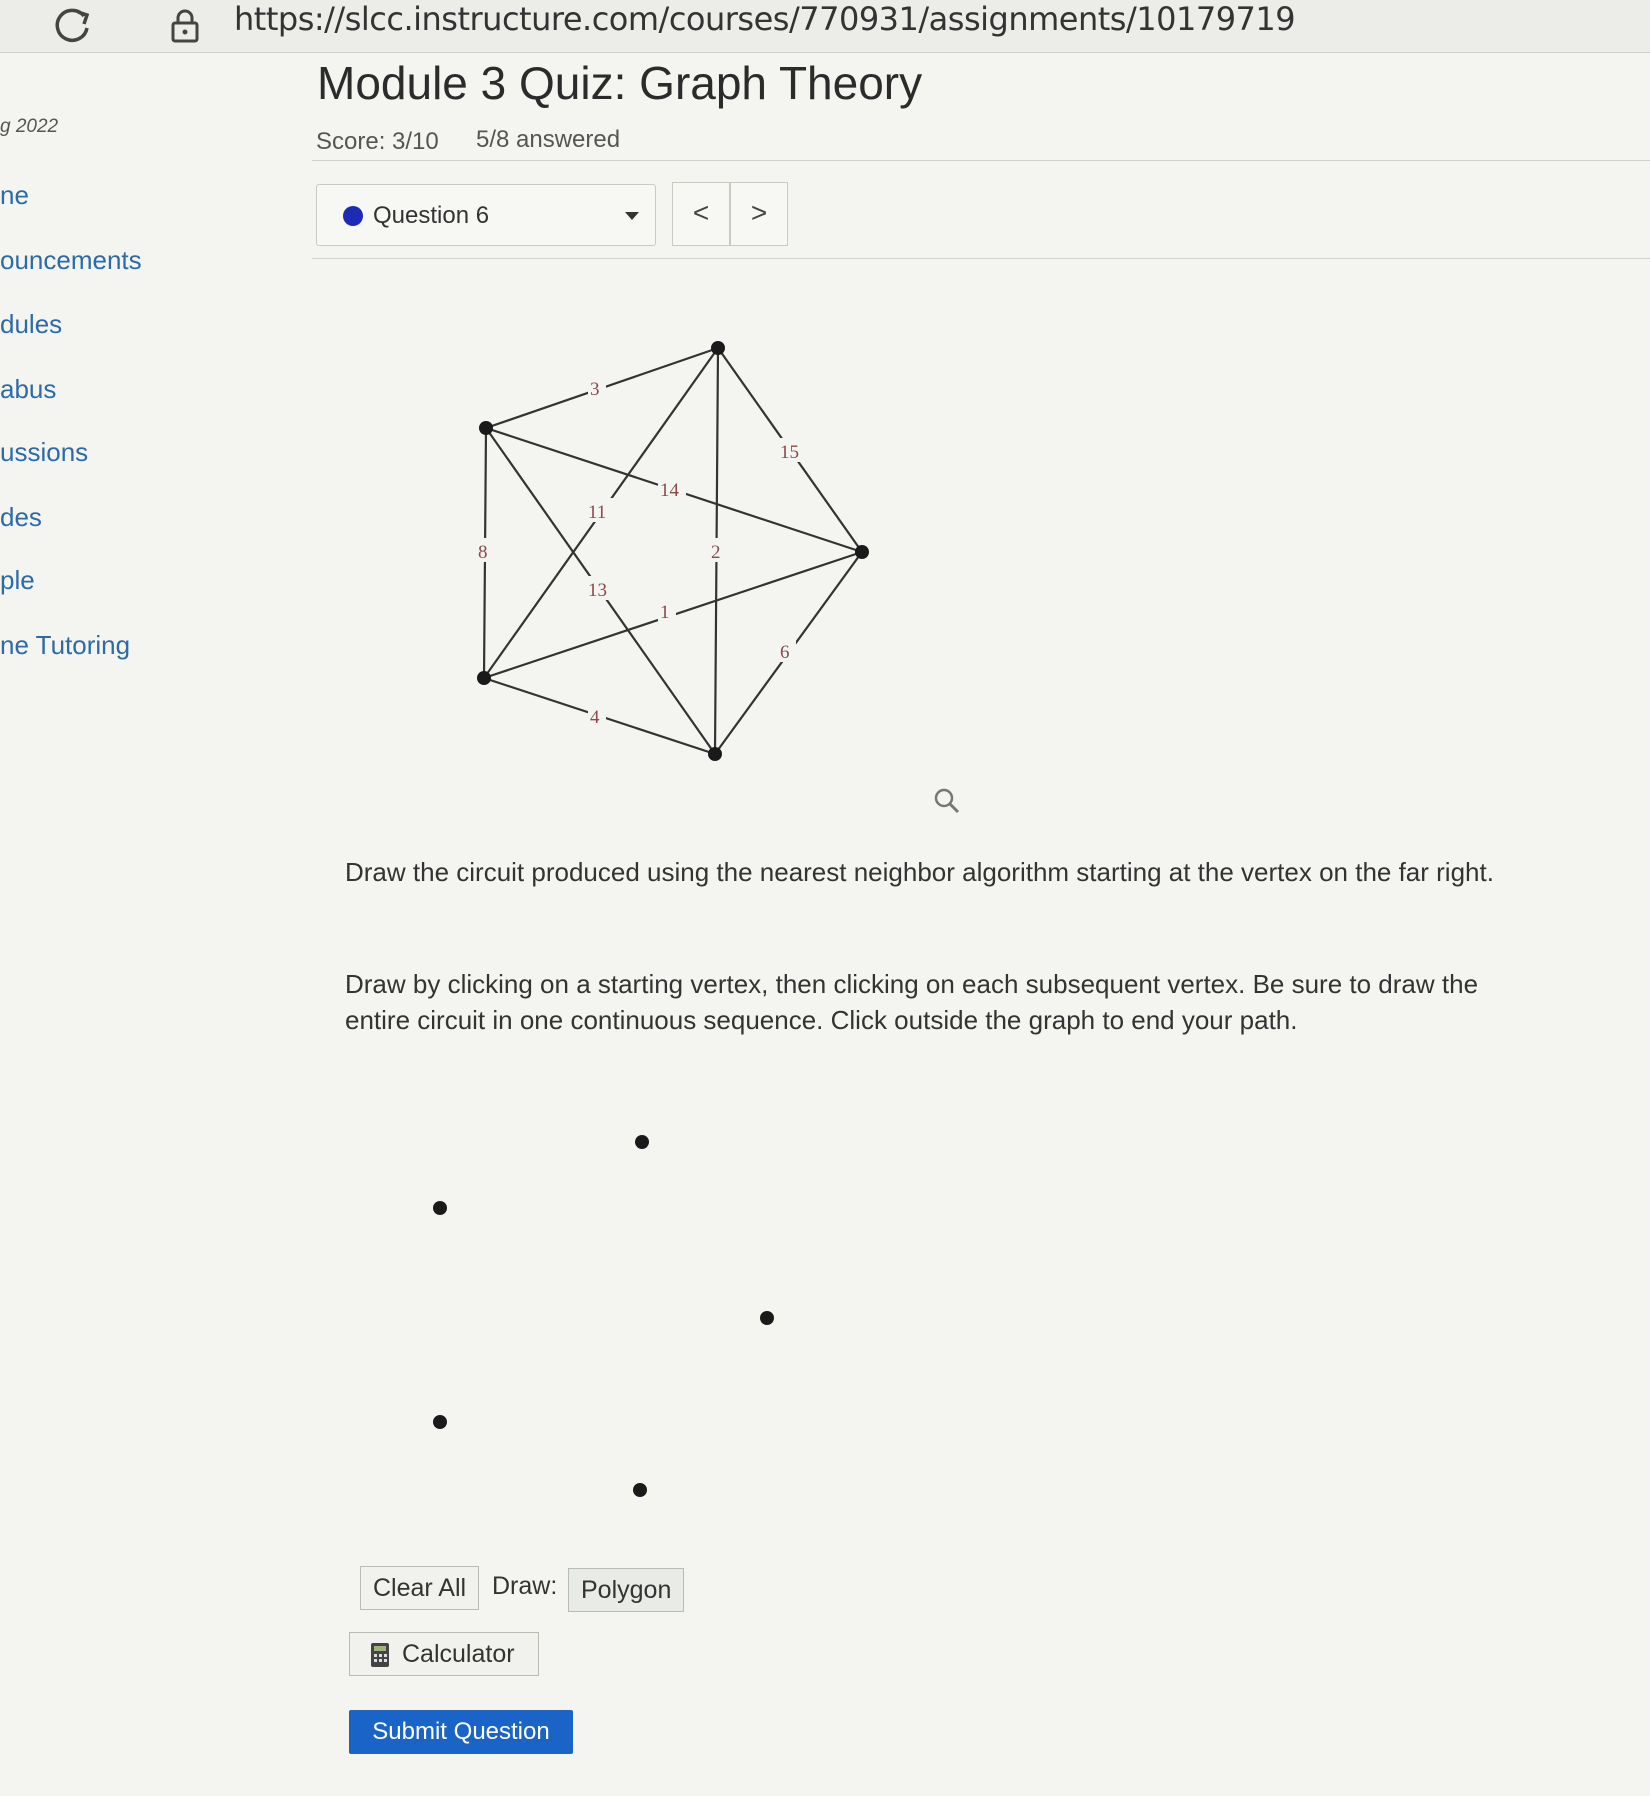 This screenshot has width=1650, height=1796. What do you see at coordinates (670, 490) in the screenshot?
I see `edge-weight-label: 14` at bounding box center [670, 490].